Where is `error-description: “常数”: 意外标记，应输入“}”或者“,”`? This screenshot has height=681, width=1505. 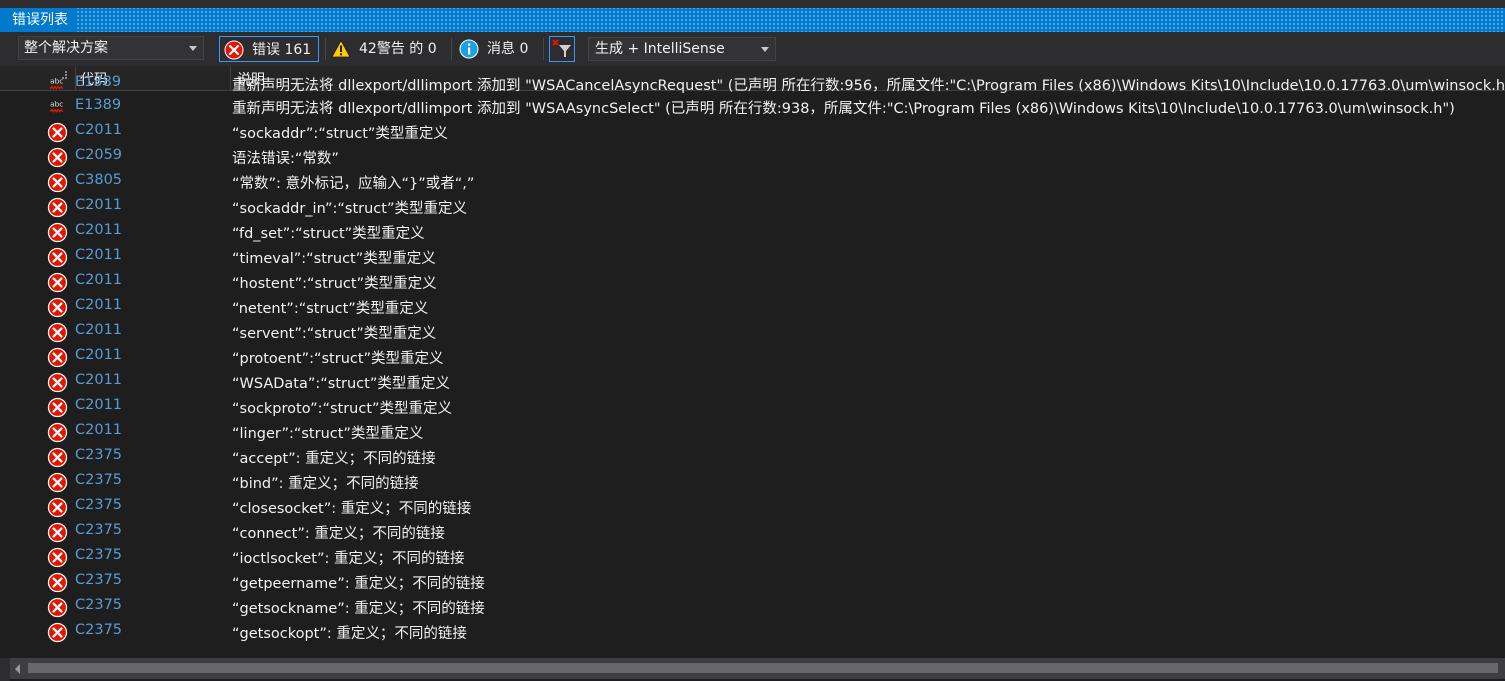 error-description: “常数”: 意外标记，应输入“}”或者“,” is located at coordinates (353, 184).